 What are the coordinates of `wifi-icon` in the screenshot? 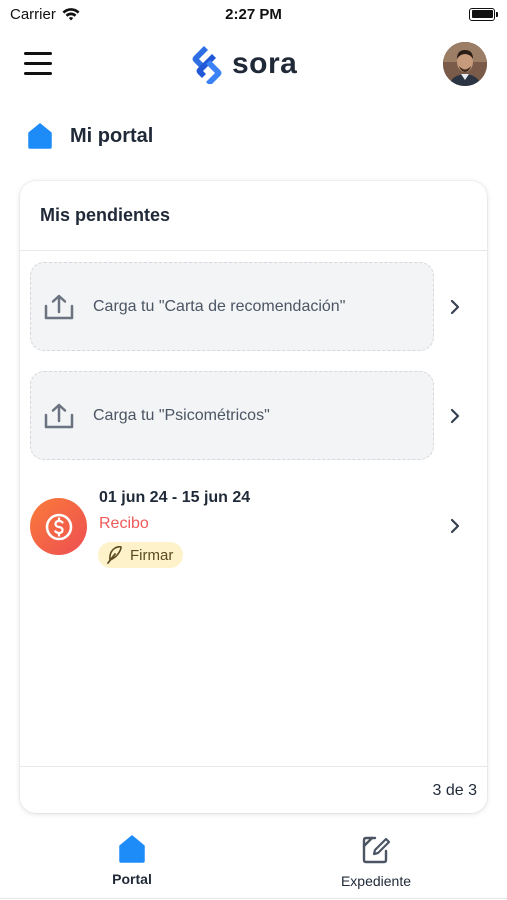 It's located at (71, 13).